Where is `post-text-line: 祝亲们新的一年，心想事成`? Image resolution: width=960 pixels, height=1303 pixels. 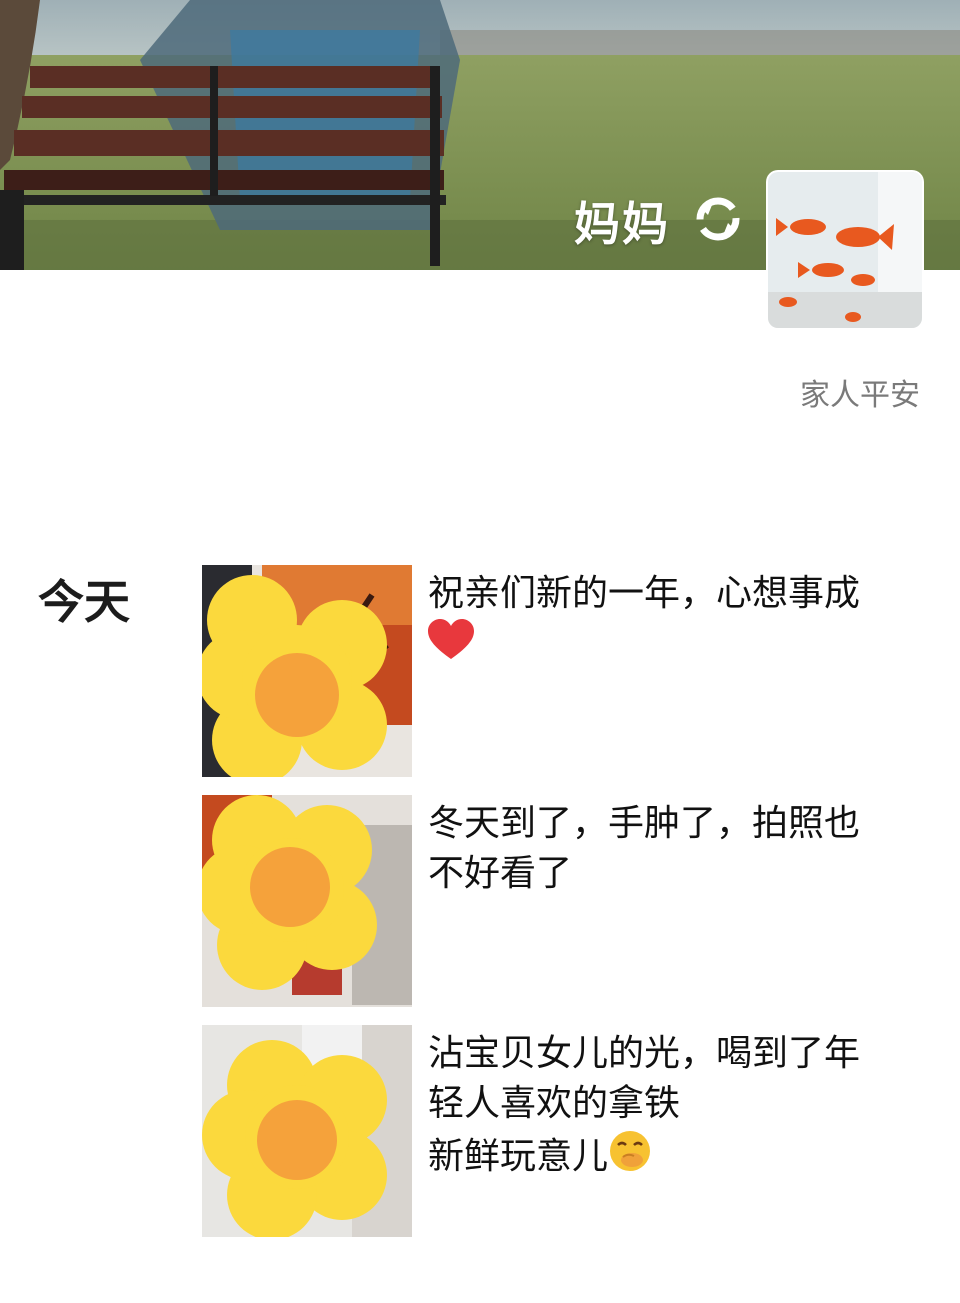
post-text-line: 祝亲们新的一年，心想事成 is located at coordinates (644, 593).